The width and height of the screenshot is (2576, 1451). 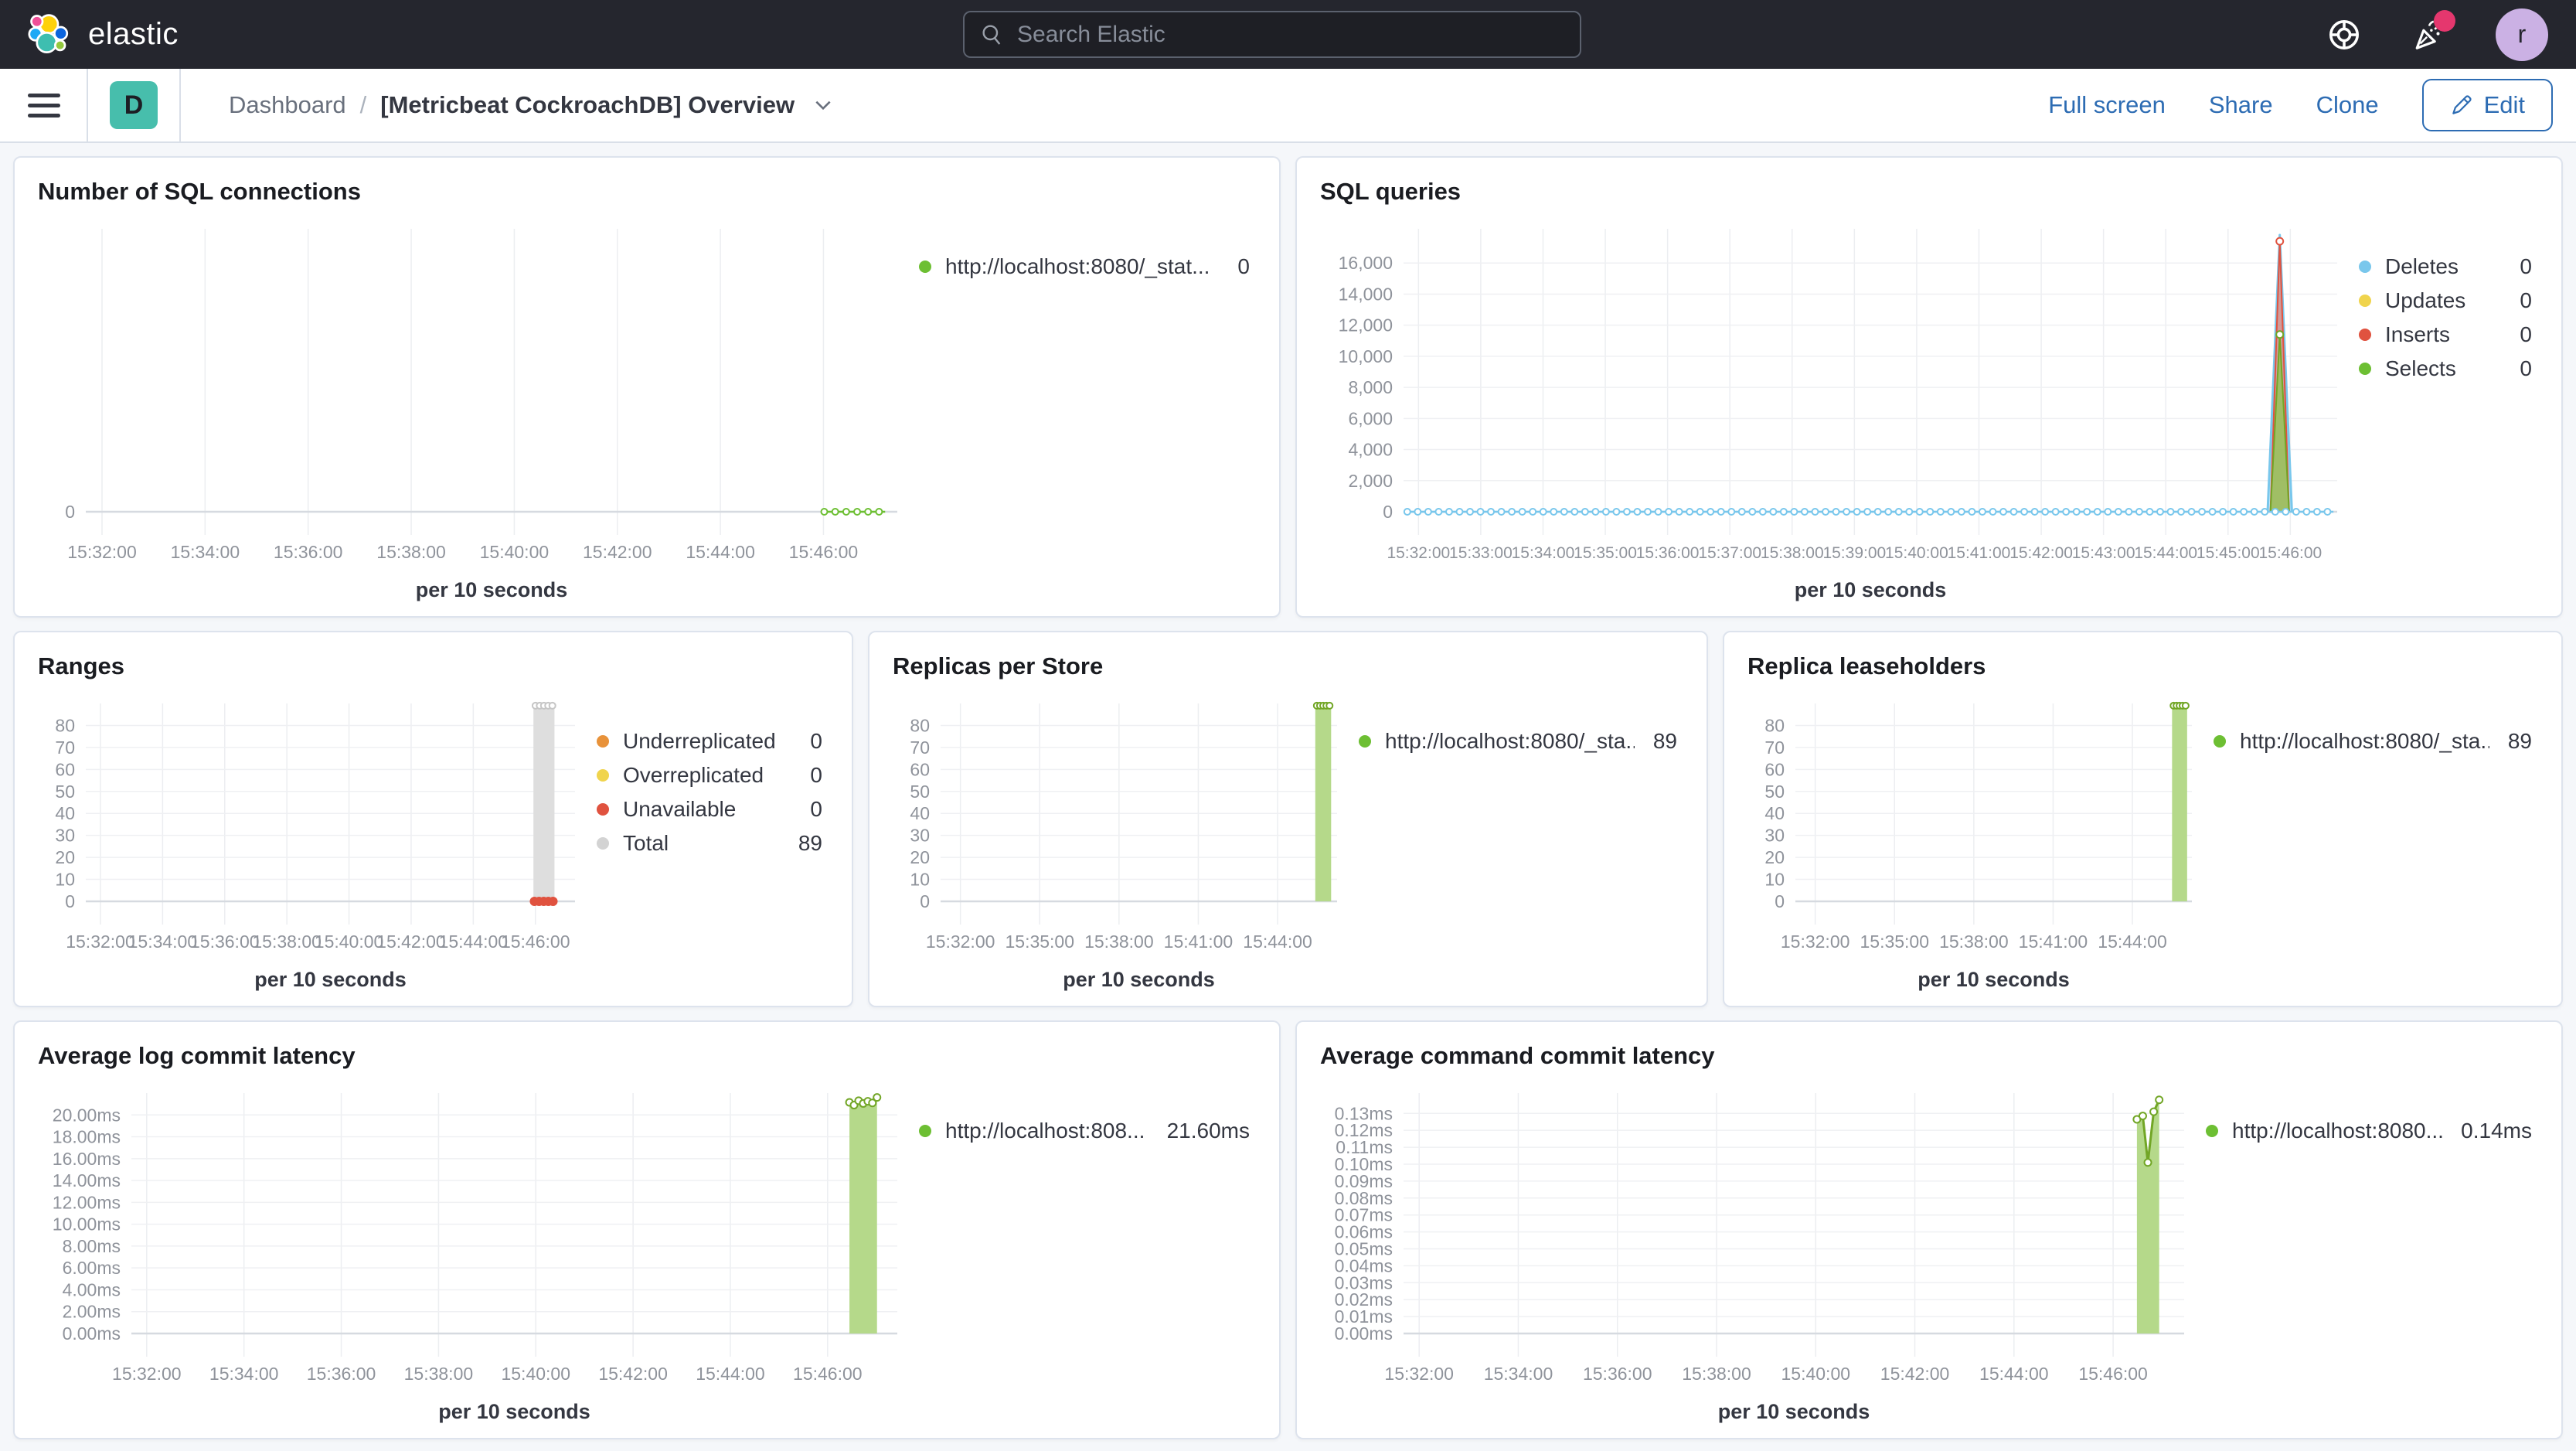 I want to click on chevron-down-icon, so click(x=823, y=105).